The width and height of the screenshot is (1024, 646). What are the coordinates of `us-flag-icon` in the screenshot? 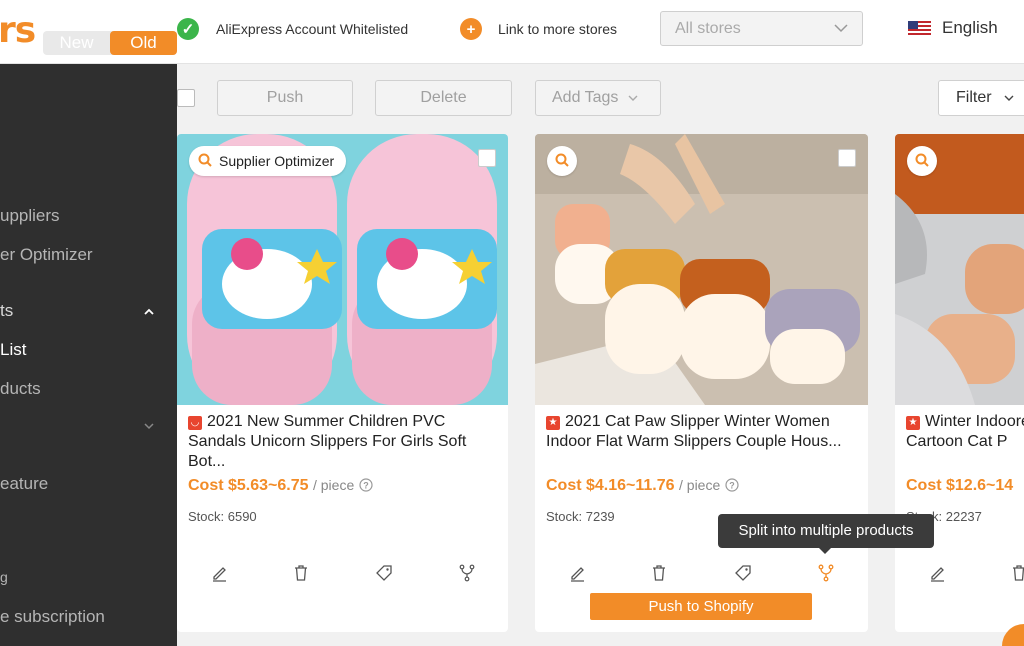 It's located at (919, 28).